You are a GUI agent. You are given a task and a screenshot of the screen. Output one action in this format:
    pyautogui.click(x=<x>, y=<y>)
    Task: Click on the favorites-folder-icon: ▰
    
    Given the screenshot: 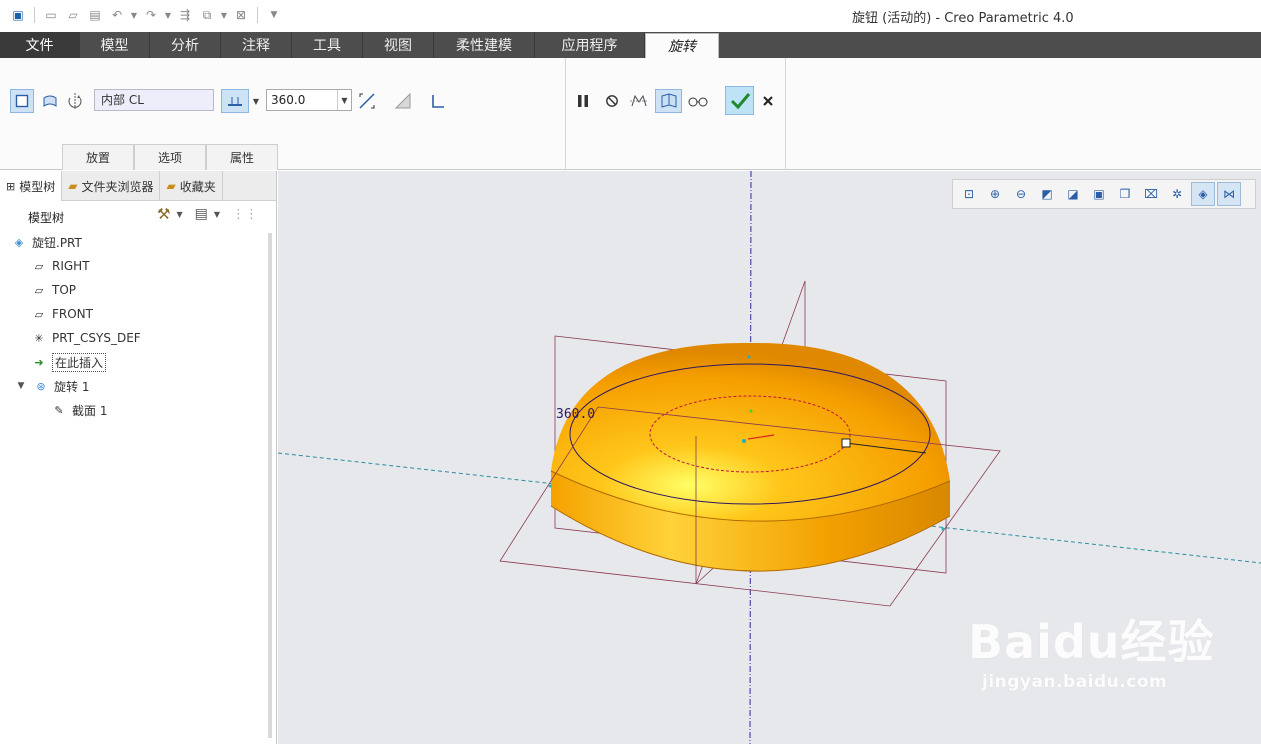 What is the action you would take?
    pyautogui.click(x=171, y=186)
    